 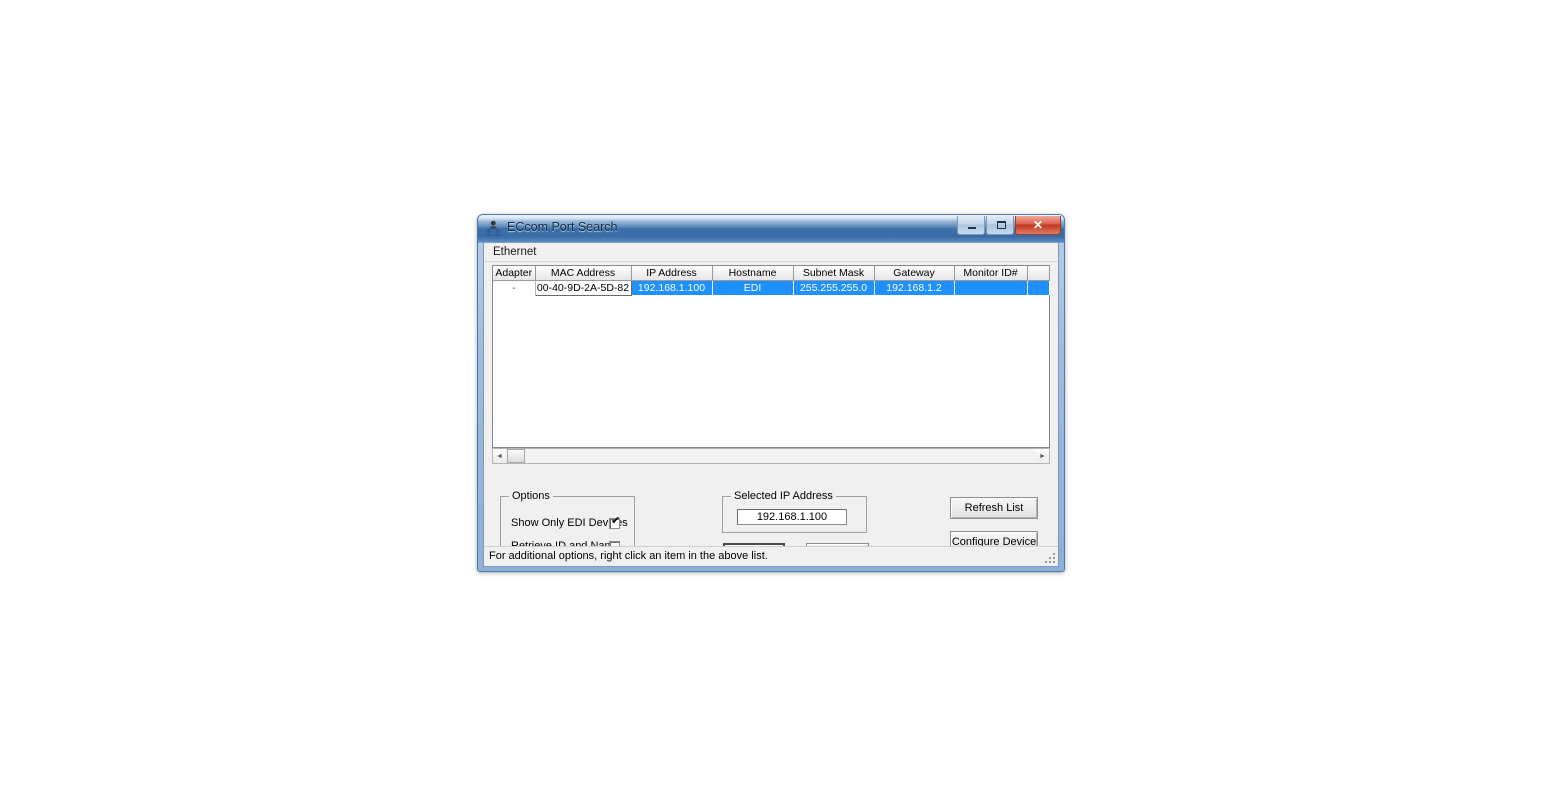 What do you see at coordinates (994, 508) in the screenshot?
I see `refresh-list-button: Refresh List` at bounding box center [994, 508].